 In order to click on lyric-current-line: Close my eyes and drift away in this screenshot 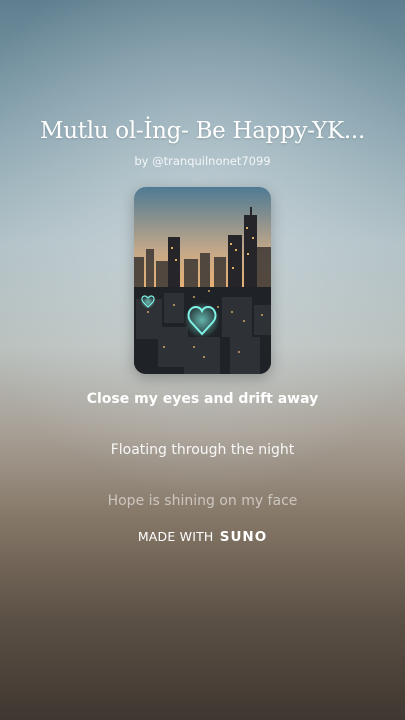, I will do `click(202, 399)`.